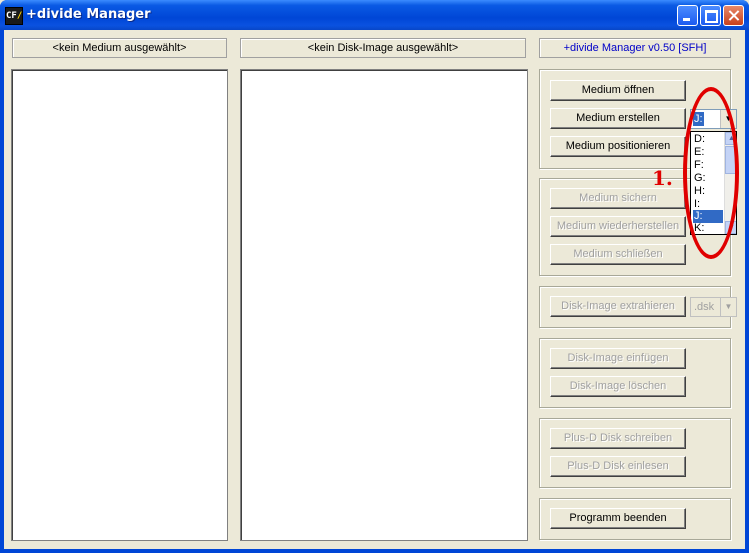 The height and width of the screenshot is (553, 749). What do you see at coordinates (618, 438) in the screenshot?
I see `plusd-schreiben-button: Plus-D Disk schreiben` at bounding box center [618, 438].